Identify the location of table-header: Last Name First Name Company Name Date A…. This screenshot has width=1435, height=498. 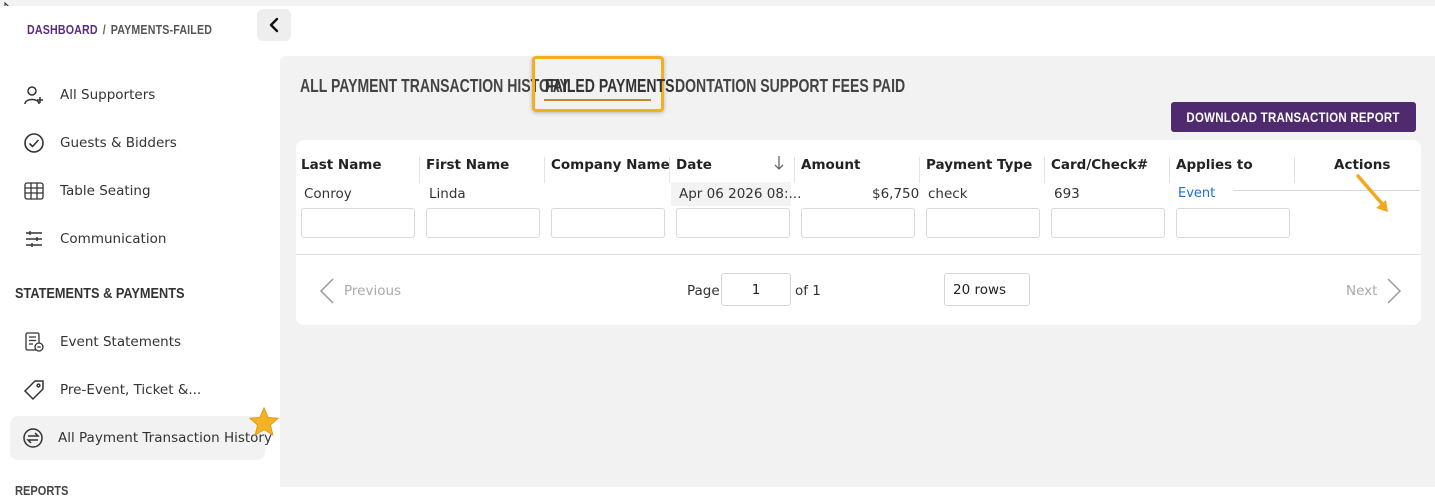
(861, 165).